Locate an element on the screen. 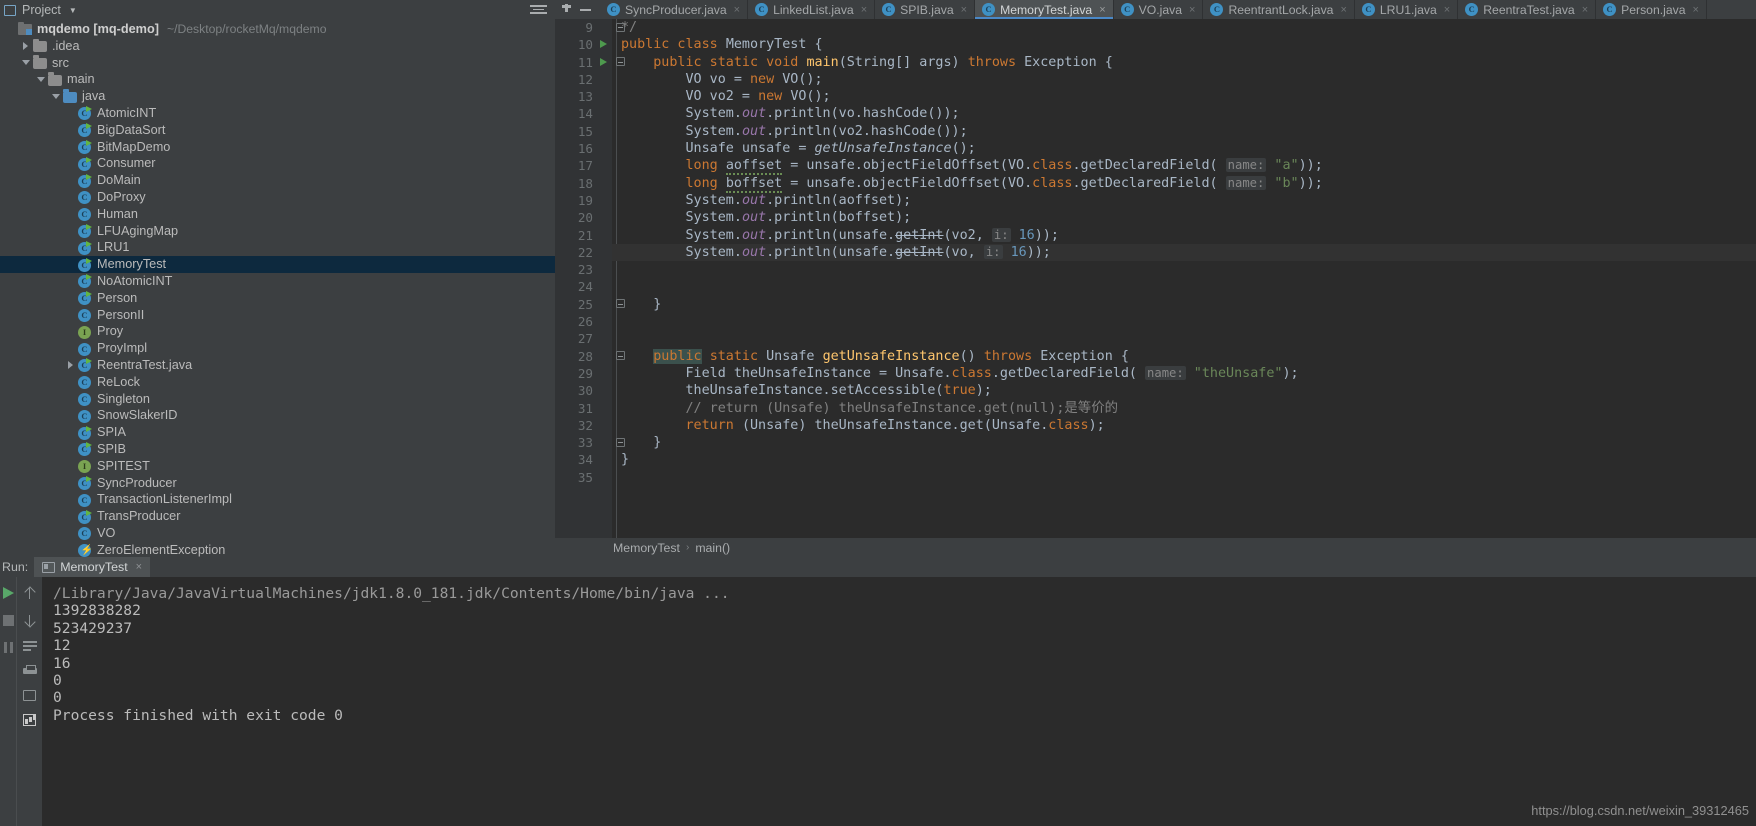 This screenshot has width=1756, height=826. tree-node-consumer: C Consumer is located at coordinates (277, 163).